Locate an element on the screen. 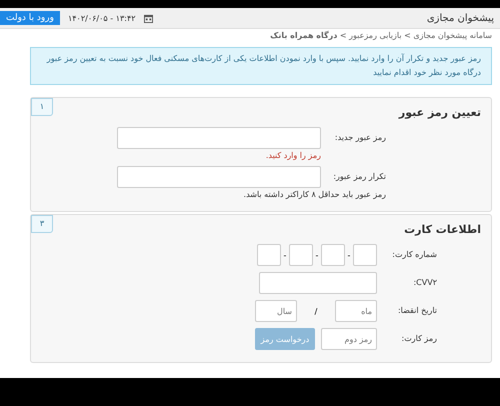 This screenshot has width=500, height=406. field-label: CVV۲: is located at coordinates (424, 283).